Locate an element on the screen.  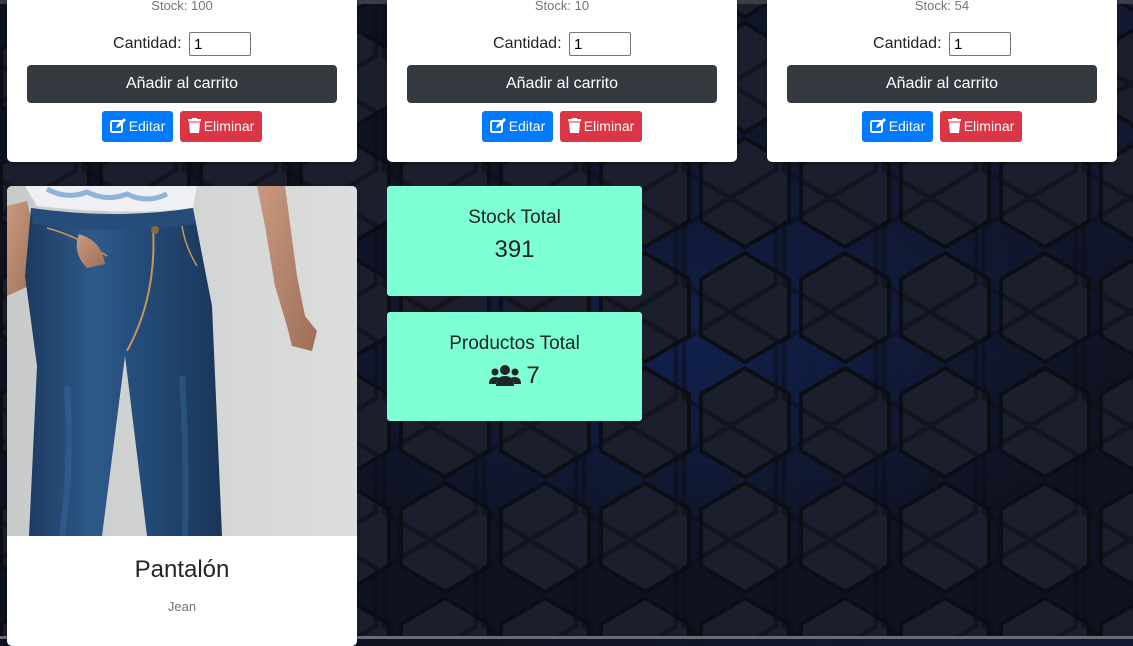
product-subtitle: Jean is located at coordinates (182, 606).